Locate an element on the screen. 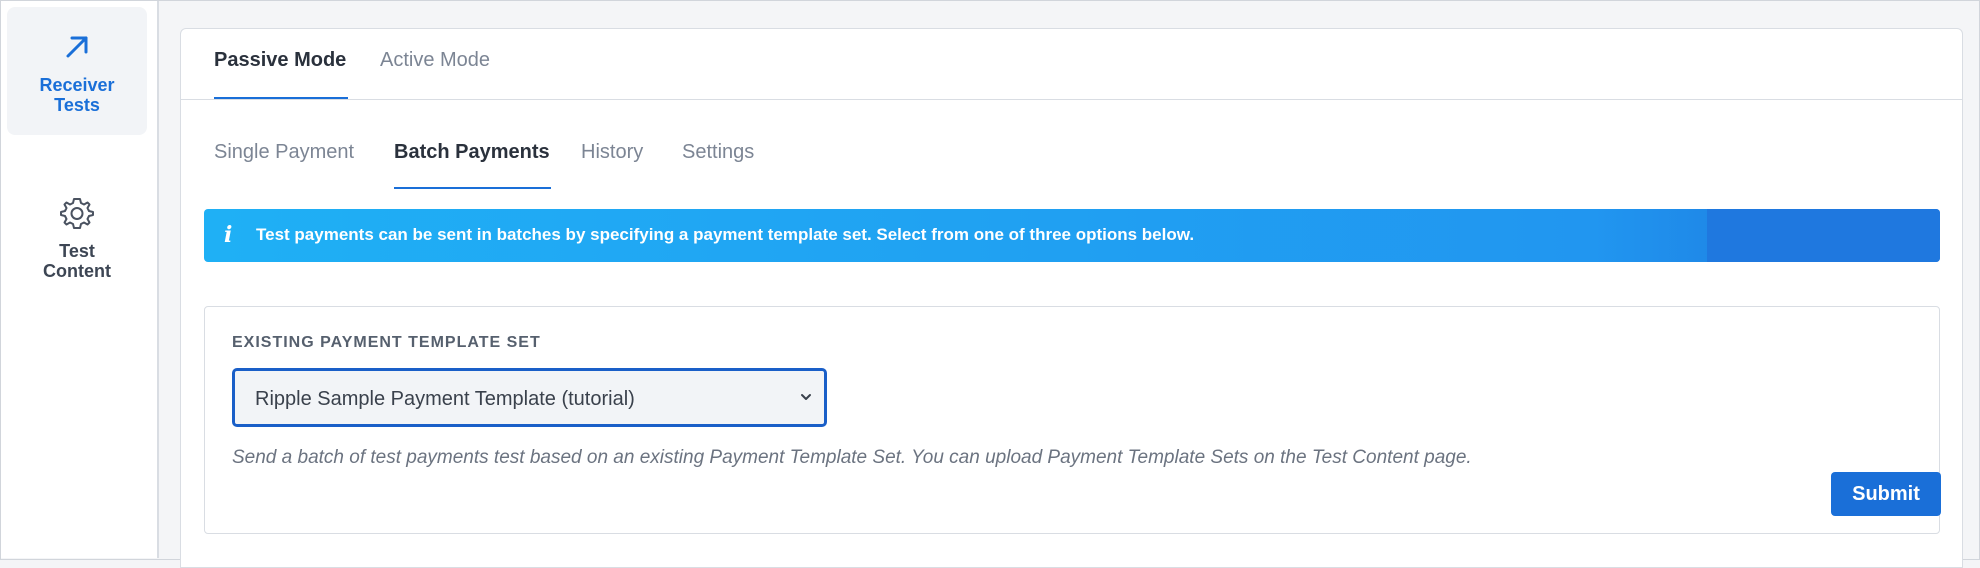  sidebar-item-label: Test Content is located at coordinates (77, 261).